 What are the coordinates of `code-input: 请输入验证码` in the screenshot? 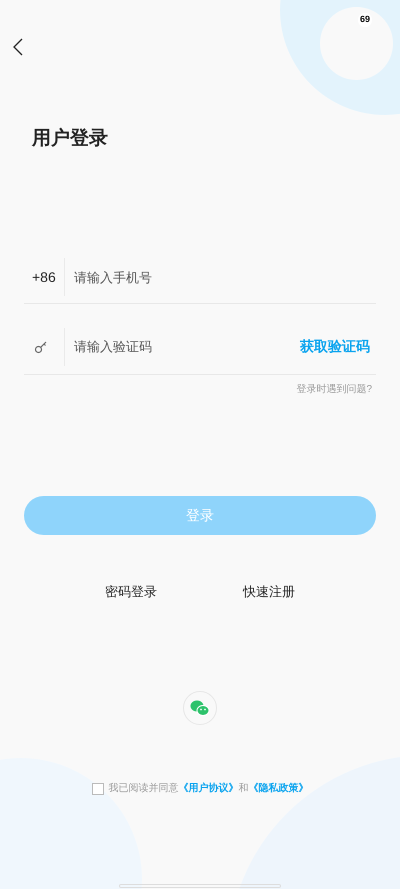 It's located at (187, 347).